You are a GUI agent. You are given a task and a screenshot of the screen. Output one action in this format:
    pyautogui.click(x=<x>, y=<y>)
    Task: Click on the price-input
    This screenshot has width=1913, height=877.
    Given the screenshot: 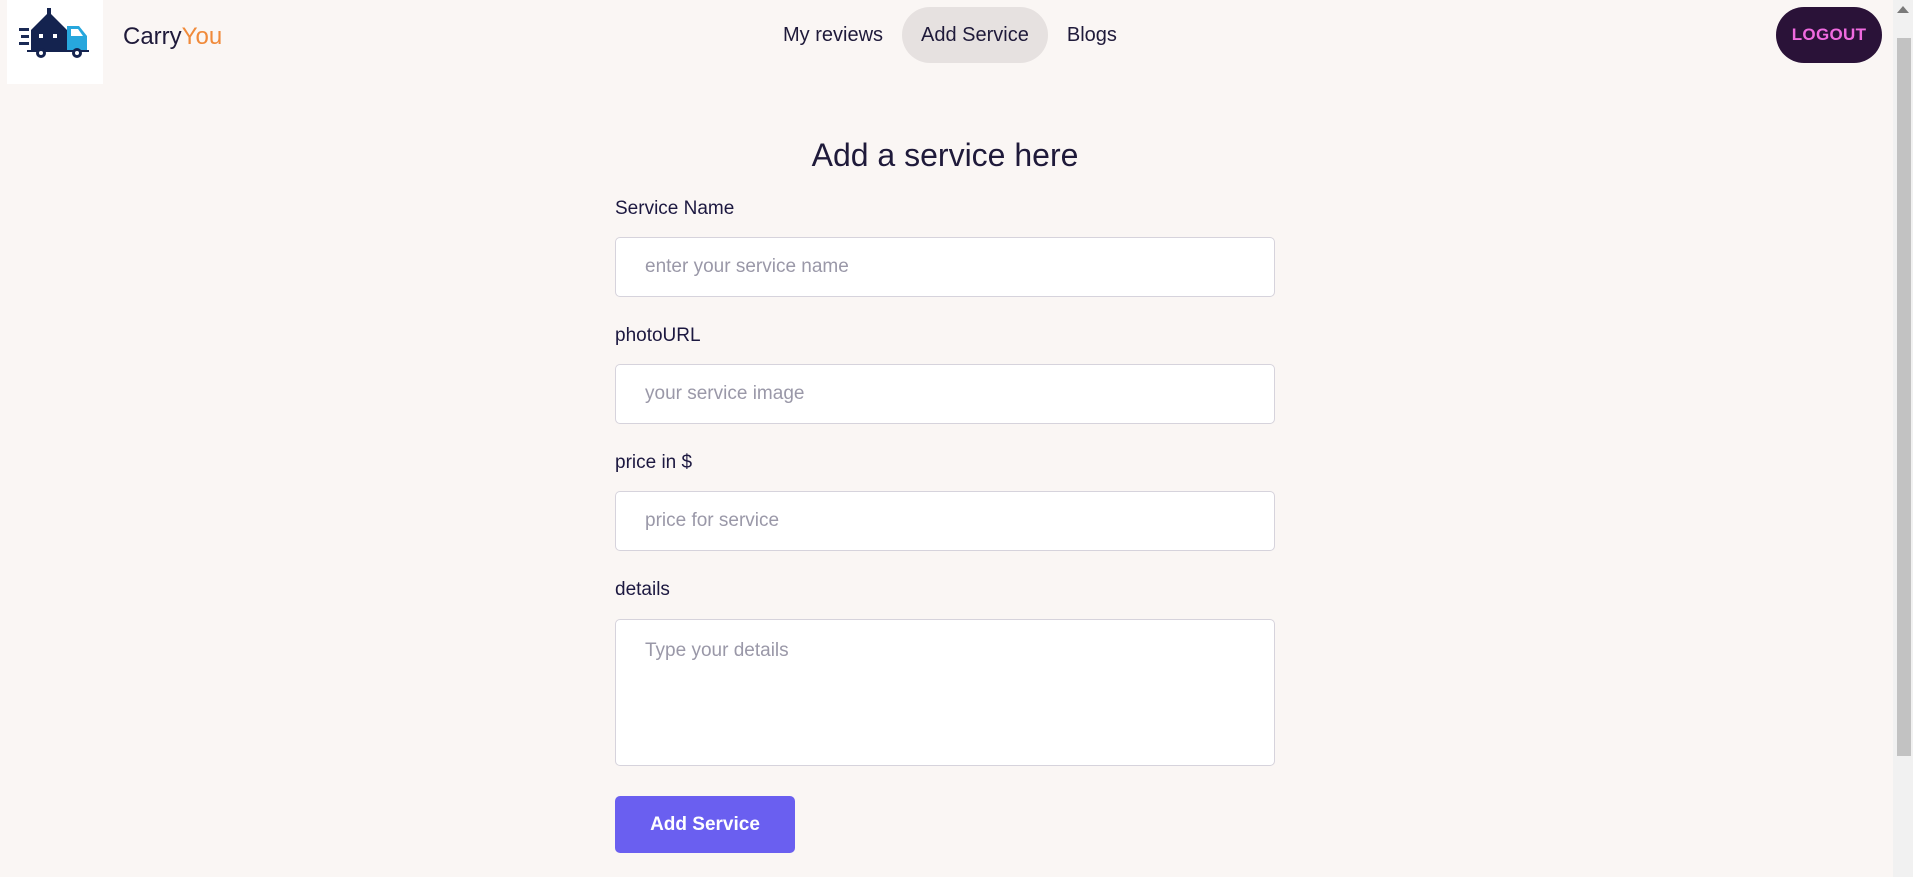 What is the action you would take?
    pyautogui.click(x=945, y=521)
    